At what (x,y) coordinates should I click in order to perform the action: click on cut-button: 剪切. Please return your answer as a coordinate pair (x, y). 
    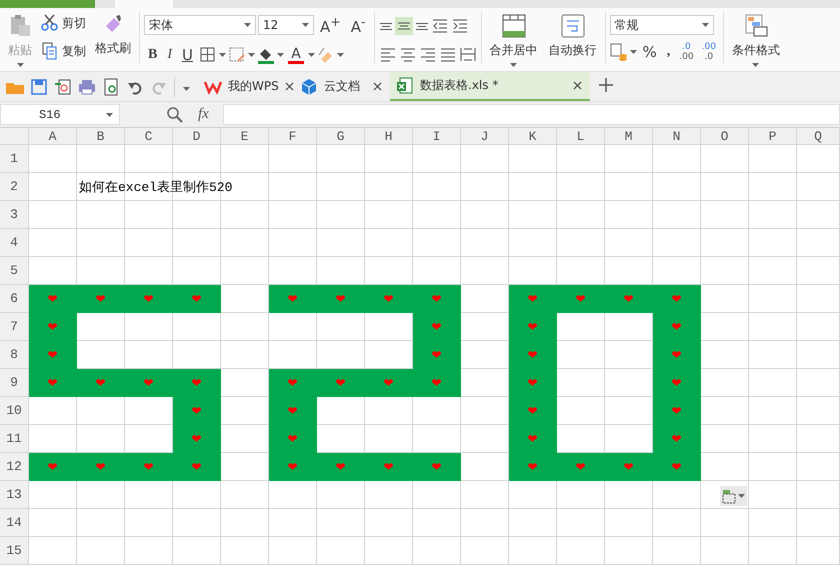
    Looking at the image, I should click on (63, 23).